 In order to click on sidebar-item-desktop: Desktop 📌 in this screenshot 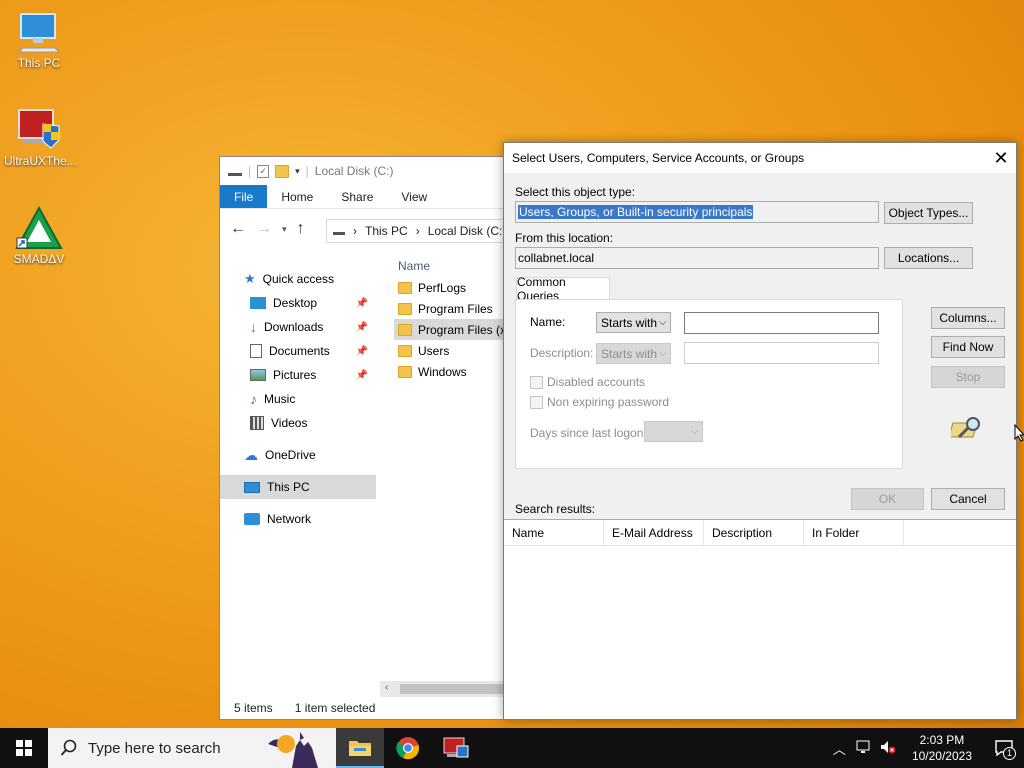, I will do `click(298, 303)`.